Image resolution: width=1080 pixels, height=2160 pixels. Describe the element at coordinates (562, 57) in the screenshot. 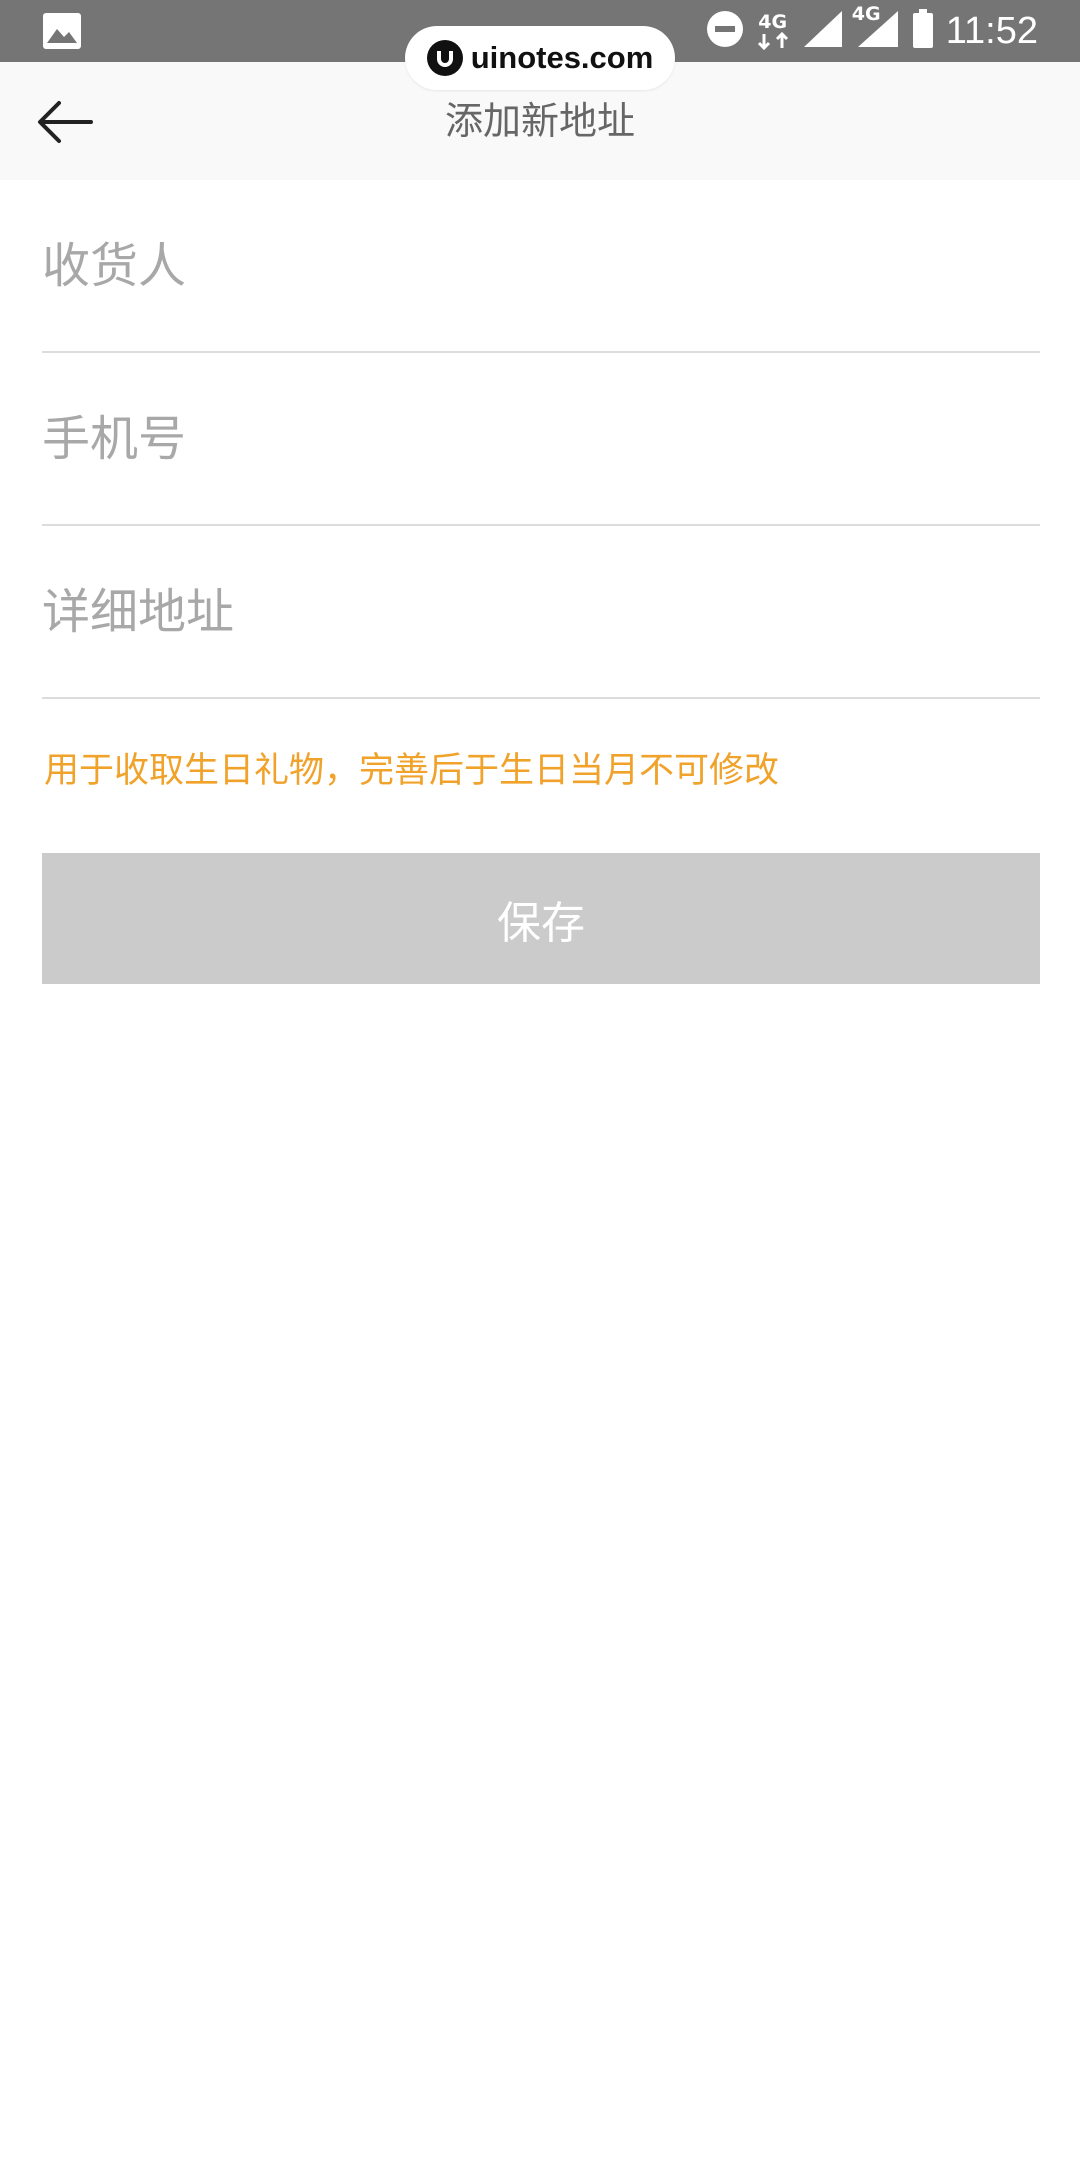

I see `watermark-text: uinotes.com` at that location.